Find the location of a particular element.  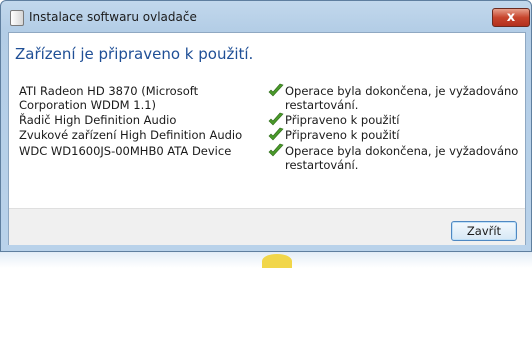

dialog-footer: Zavřít is located at coordinates (267, 226).